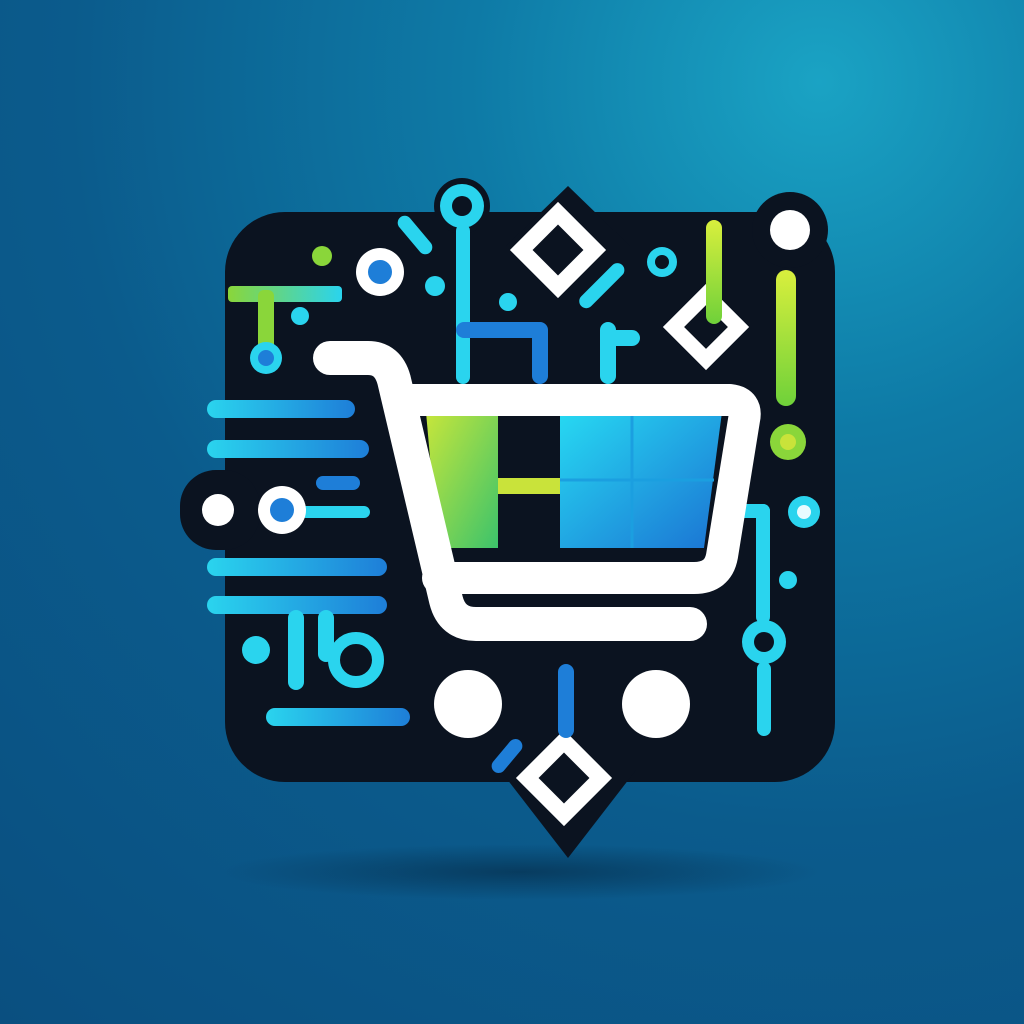  What do you see at coordinates (520, 872) in the screenshot?
I see `ground-shadow` at bounding box center [520, 872].